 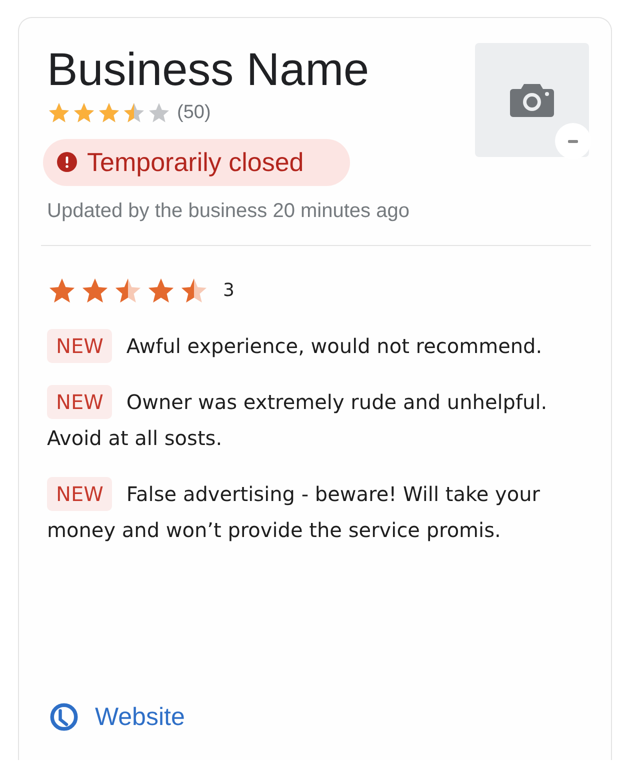 I want to click on website-link: Website, so click(x=117, y=717).